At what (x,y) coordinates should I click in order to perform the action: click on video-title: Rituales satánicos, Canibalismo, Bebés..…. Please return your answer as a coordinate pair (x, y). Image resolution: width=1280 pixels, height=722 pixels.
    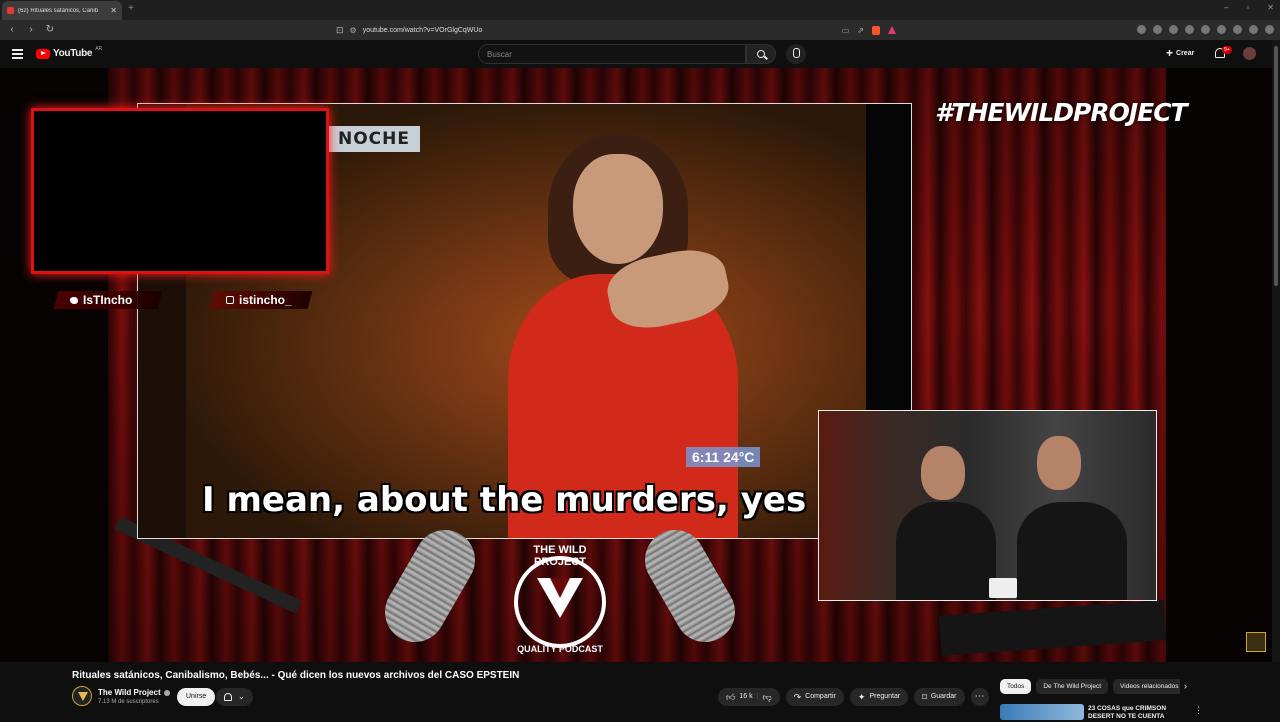
    Looking at the image, I should click on (296, 675).